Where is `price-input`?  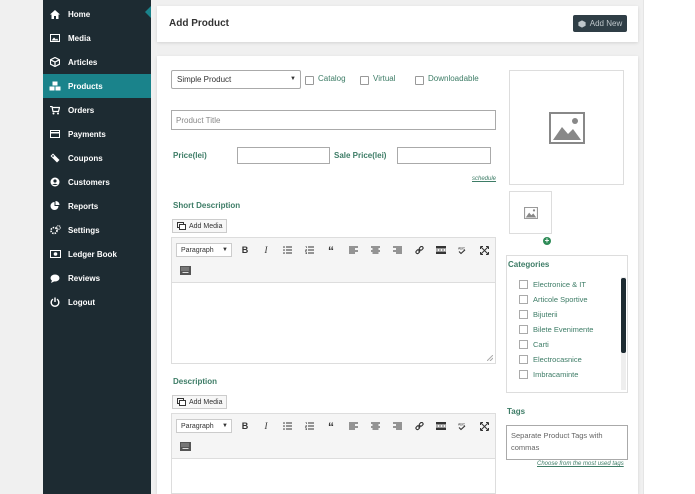
price-input is located at coordinates (283, 155).